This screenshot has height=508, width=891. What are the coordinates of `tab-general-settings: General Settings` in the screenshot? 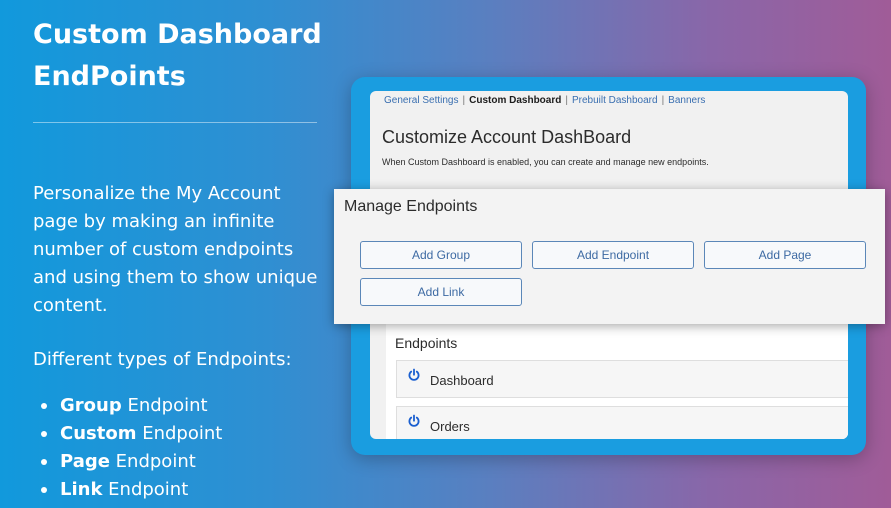 It's located at (421, 100).